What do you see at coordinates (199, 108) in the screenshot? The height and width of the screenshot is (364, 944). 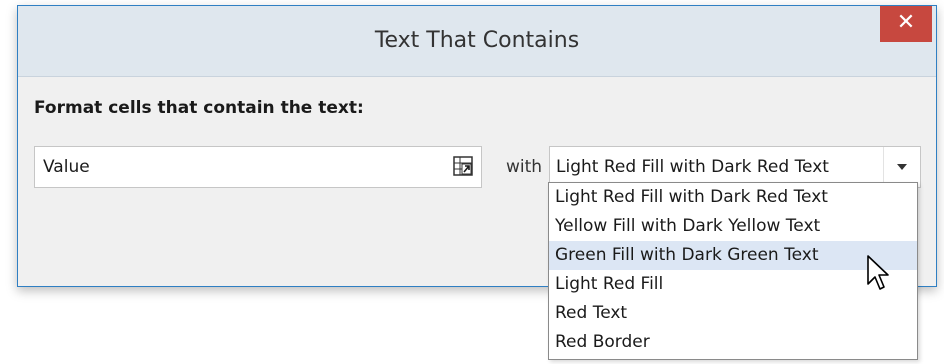 I see `format-heading: Format cells that contain the text:` at bounding box center [199, 108].